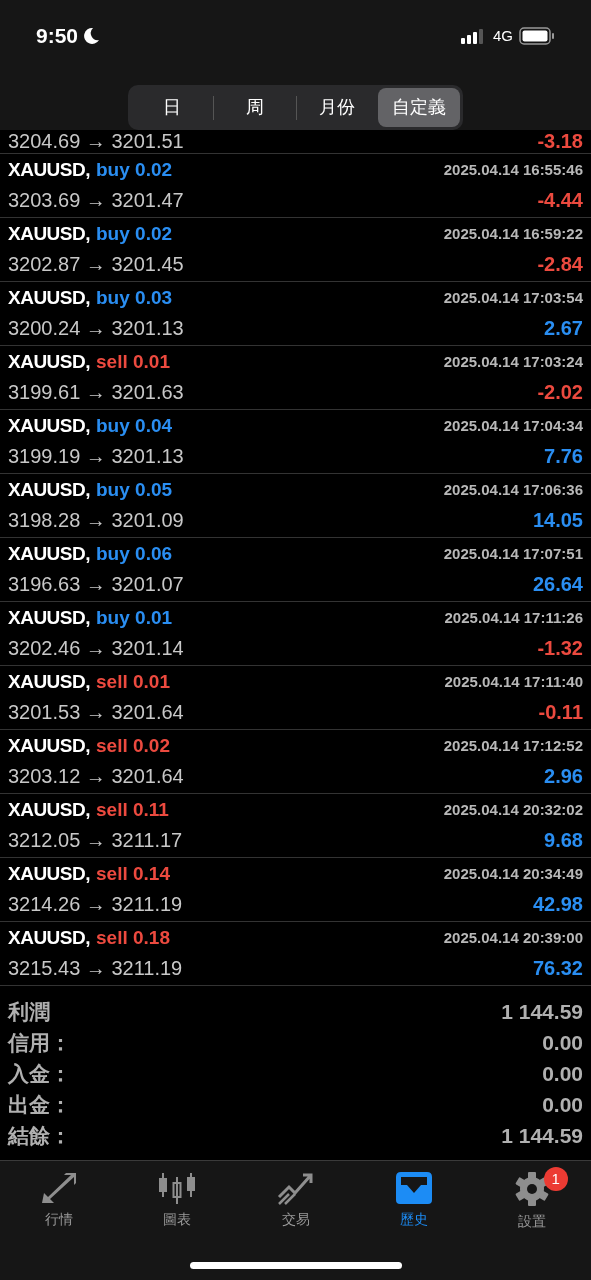 This screenshot has width=591, height=1280. What do you see at coordinates (134, 554) in the screenshot?
I see `deal-volume: buy 0.06` at bounding box center [134, 554].